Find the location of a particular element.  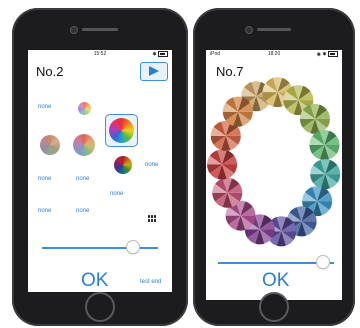

play-icon is located at coordinates (154, 71).